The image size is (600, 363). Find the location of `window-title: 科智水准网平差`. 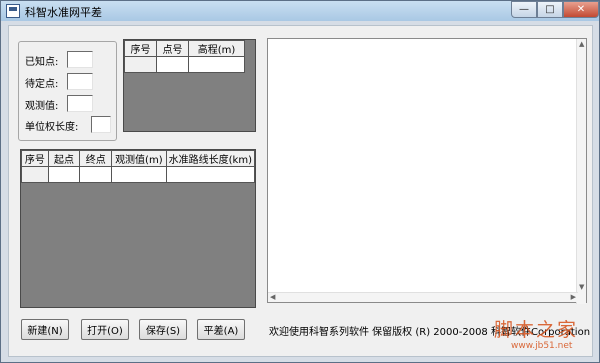

window-title: 科智水准网平差 is located at coordinates (63, 12).